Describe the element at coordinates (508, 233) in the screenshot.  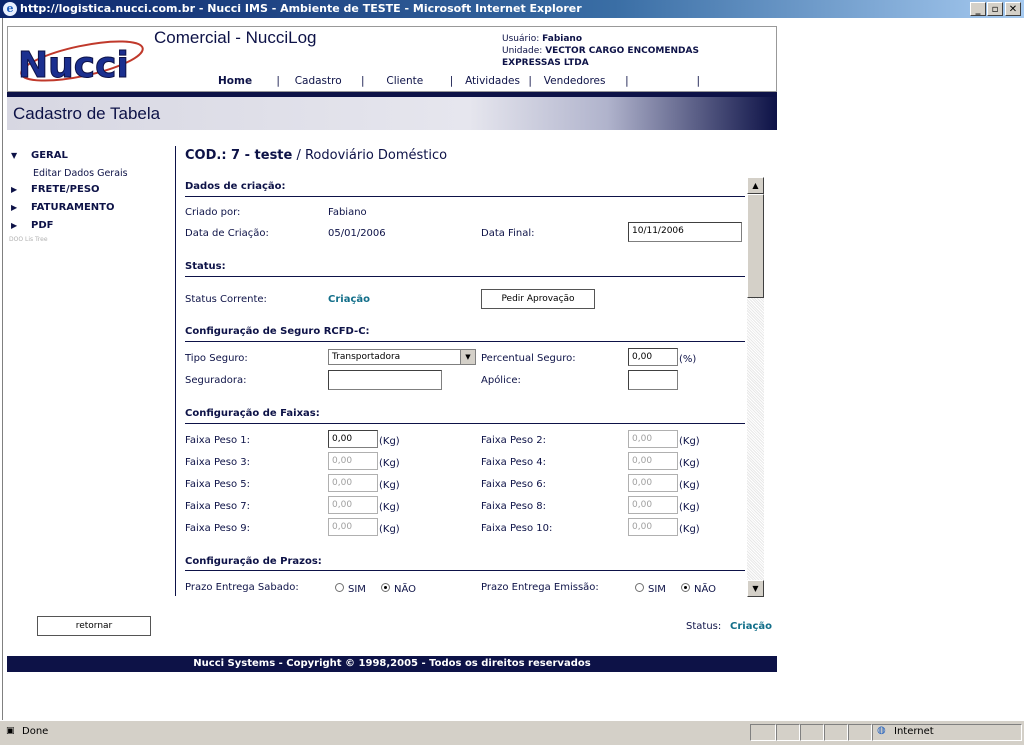
I see `data-final-label: Data Final:` at that location.